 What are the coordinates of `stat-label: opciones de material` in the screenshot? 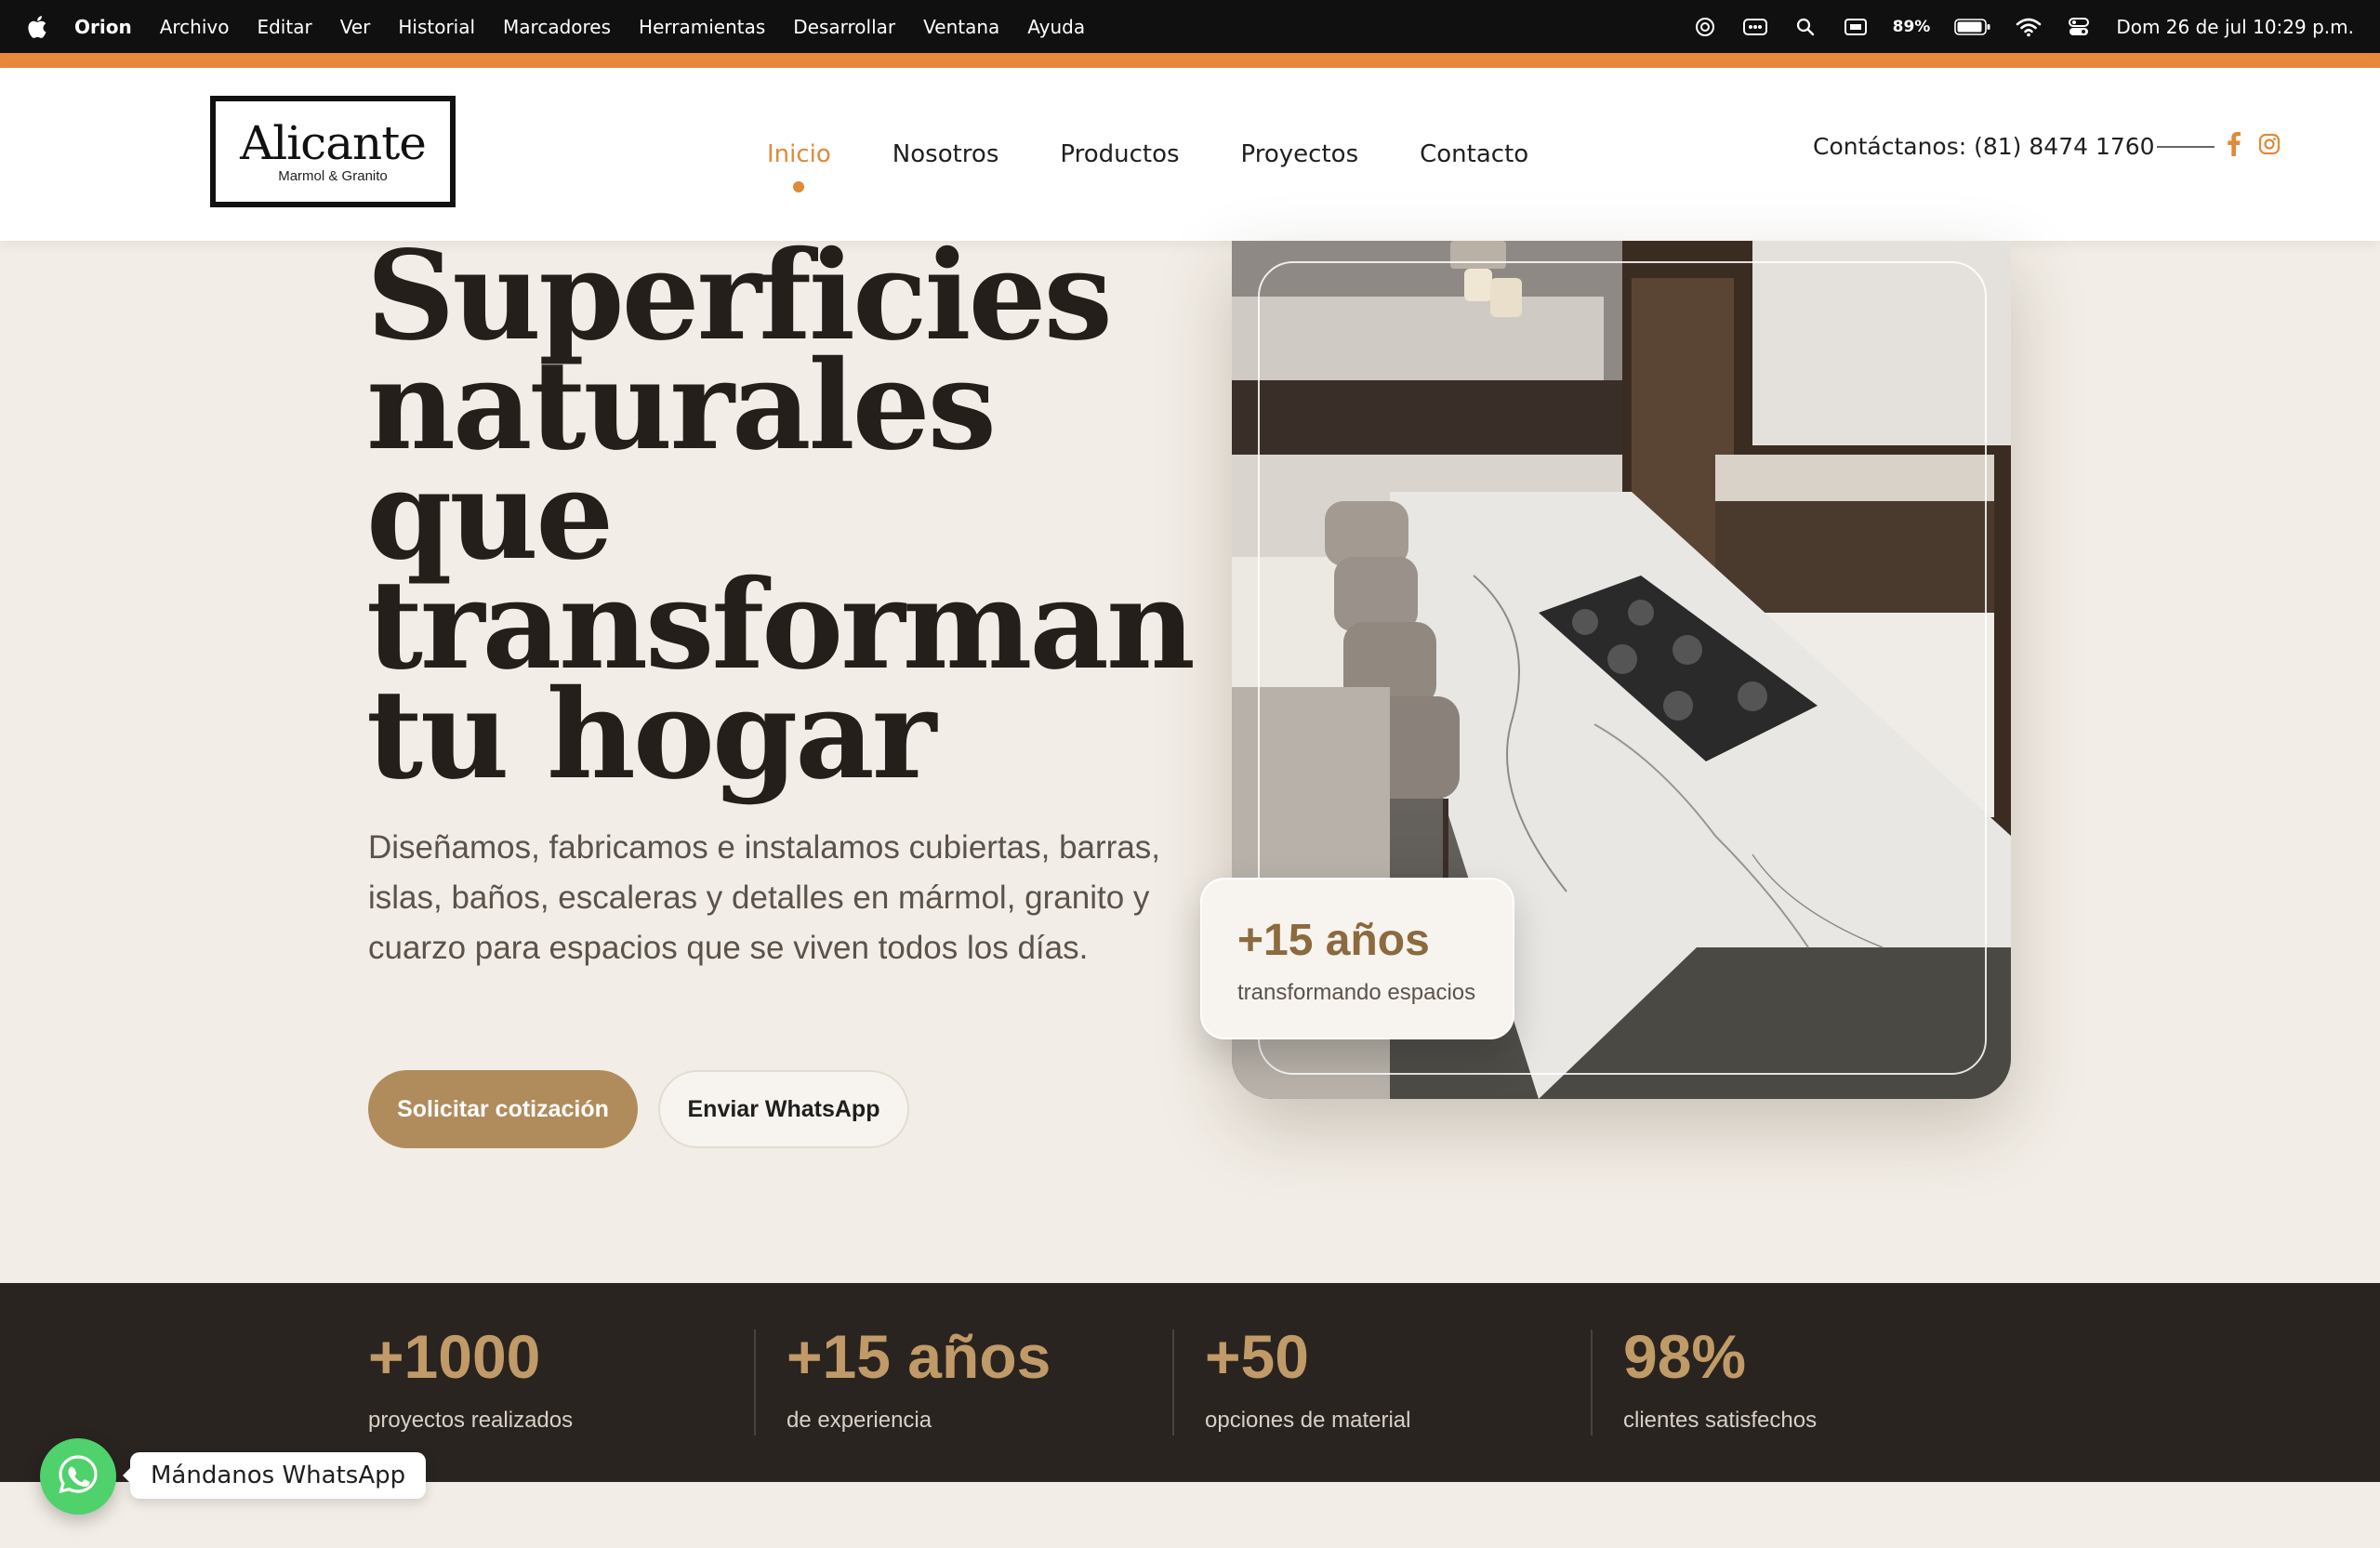 It's located at (1308, 1420).